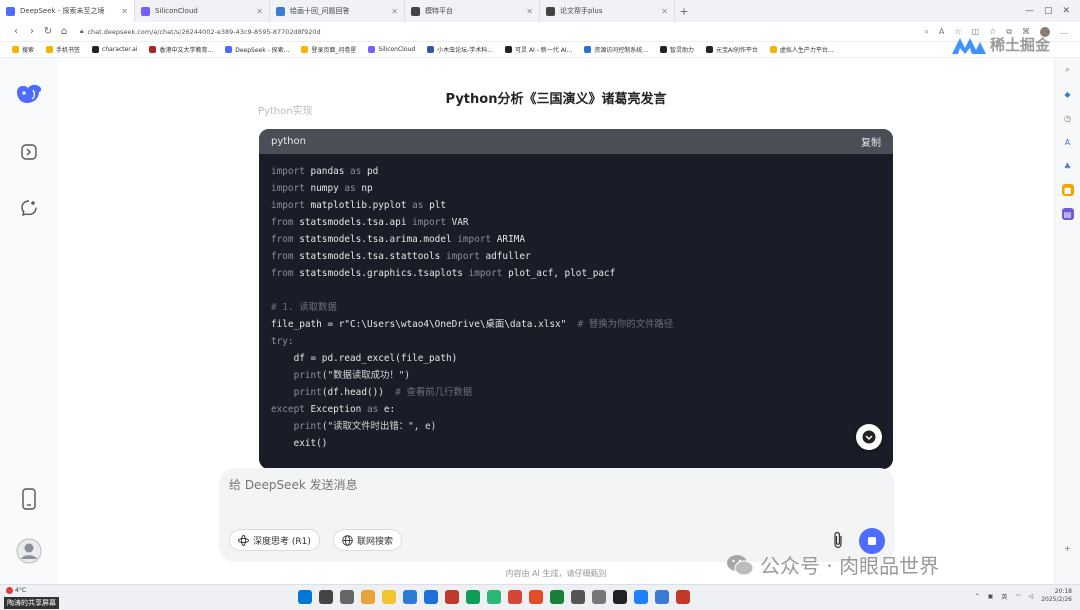 This screenshot has height=610, width=1080. Describe the element at coordinates (16, 31) in the screenshot. I see `back-icon: ‹` at that location.